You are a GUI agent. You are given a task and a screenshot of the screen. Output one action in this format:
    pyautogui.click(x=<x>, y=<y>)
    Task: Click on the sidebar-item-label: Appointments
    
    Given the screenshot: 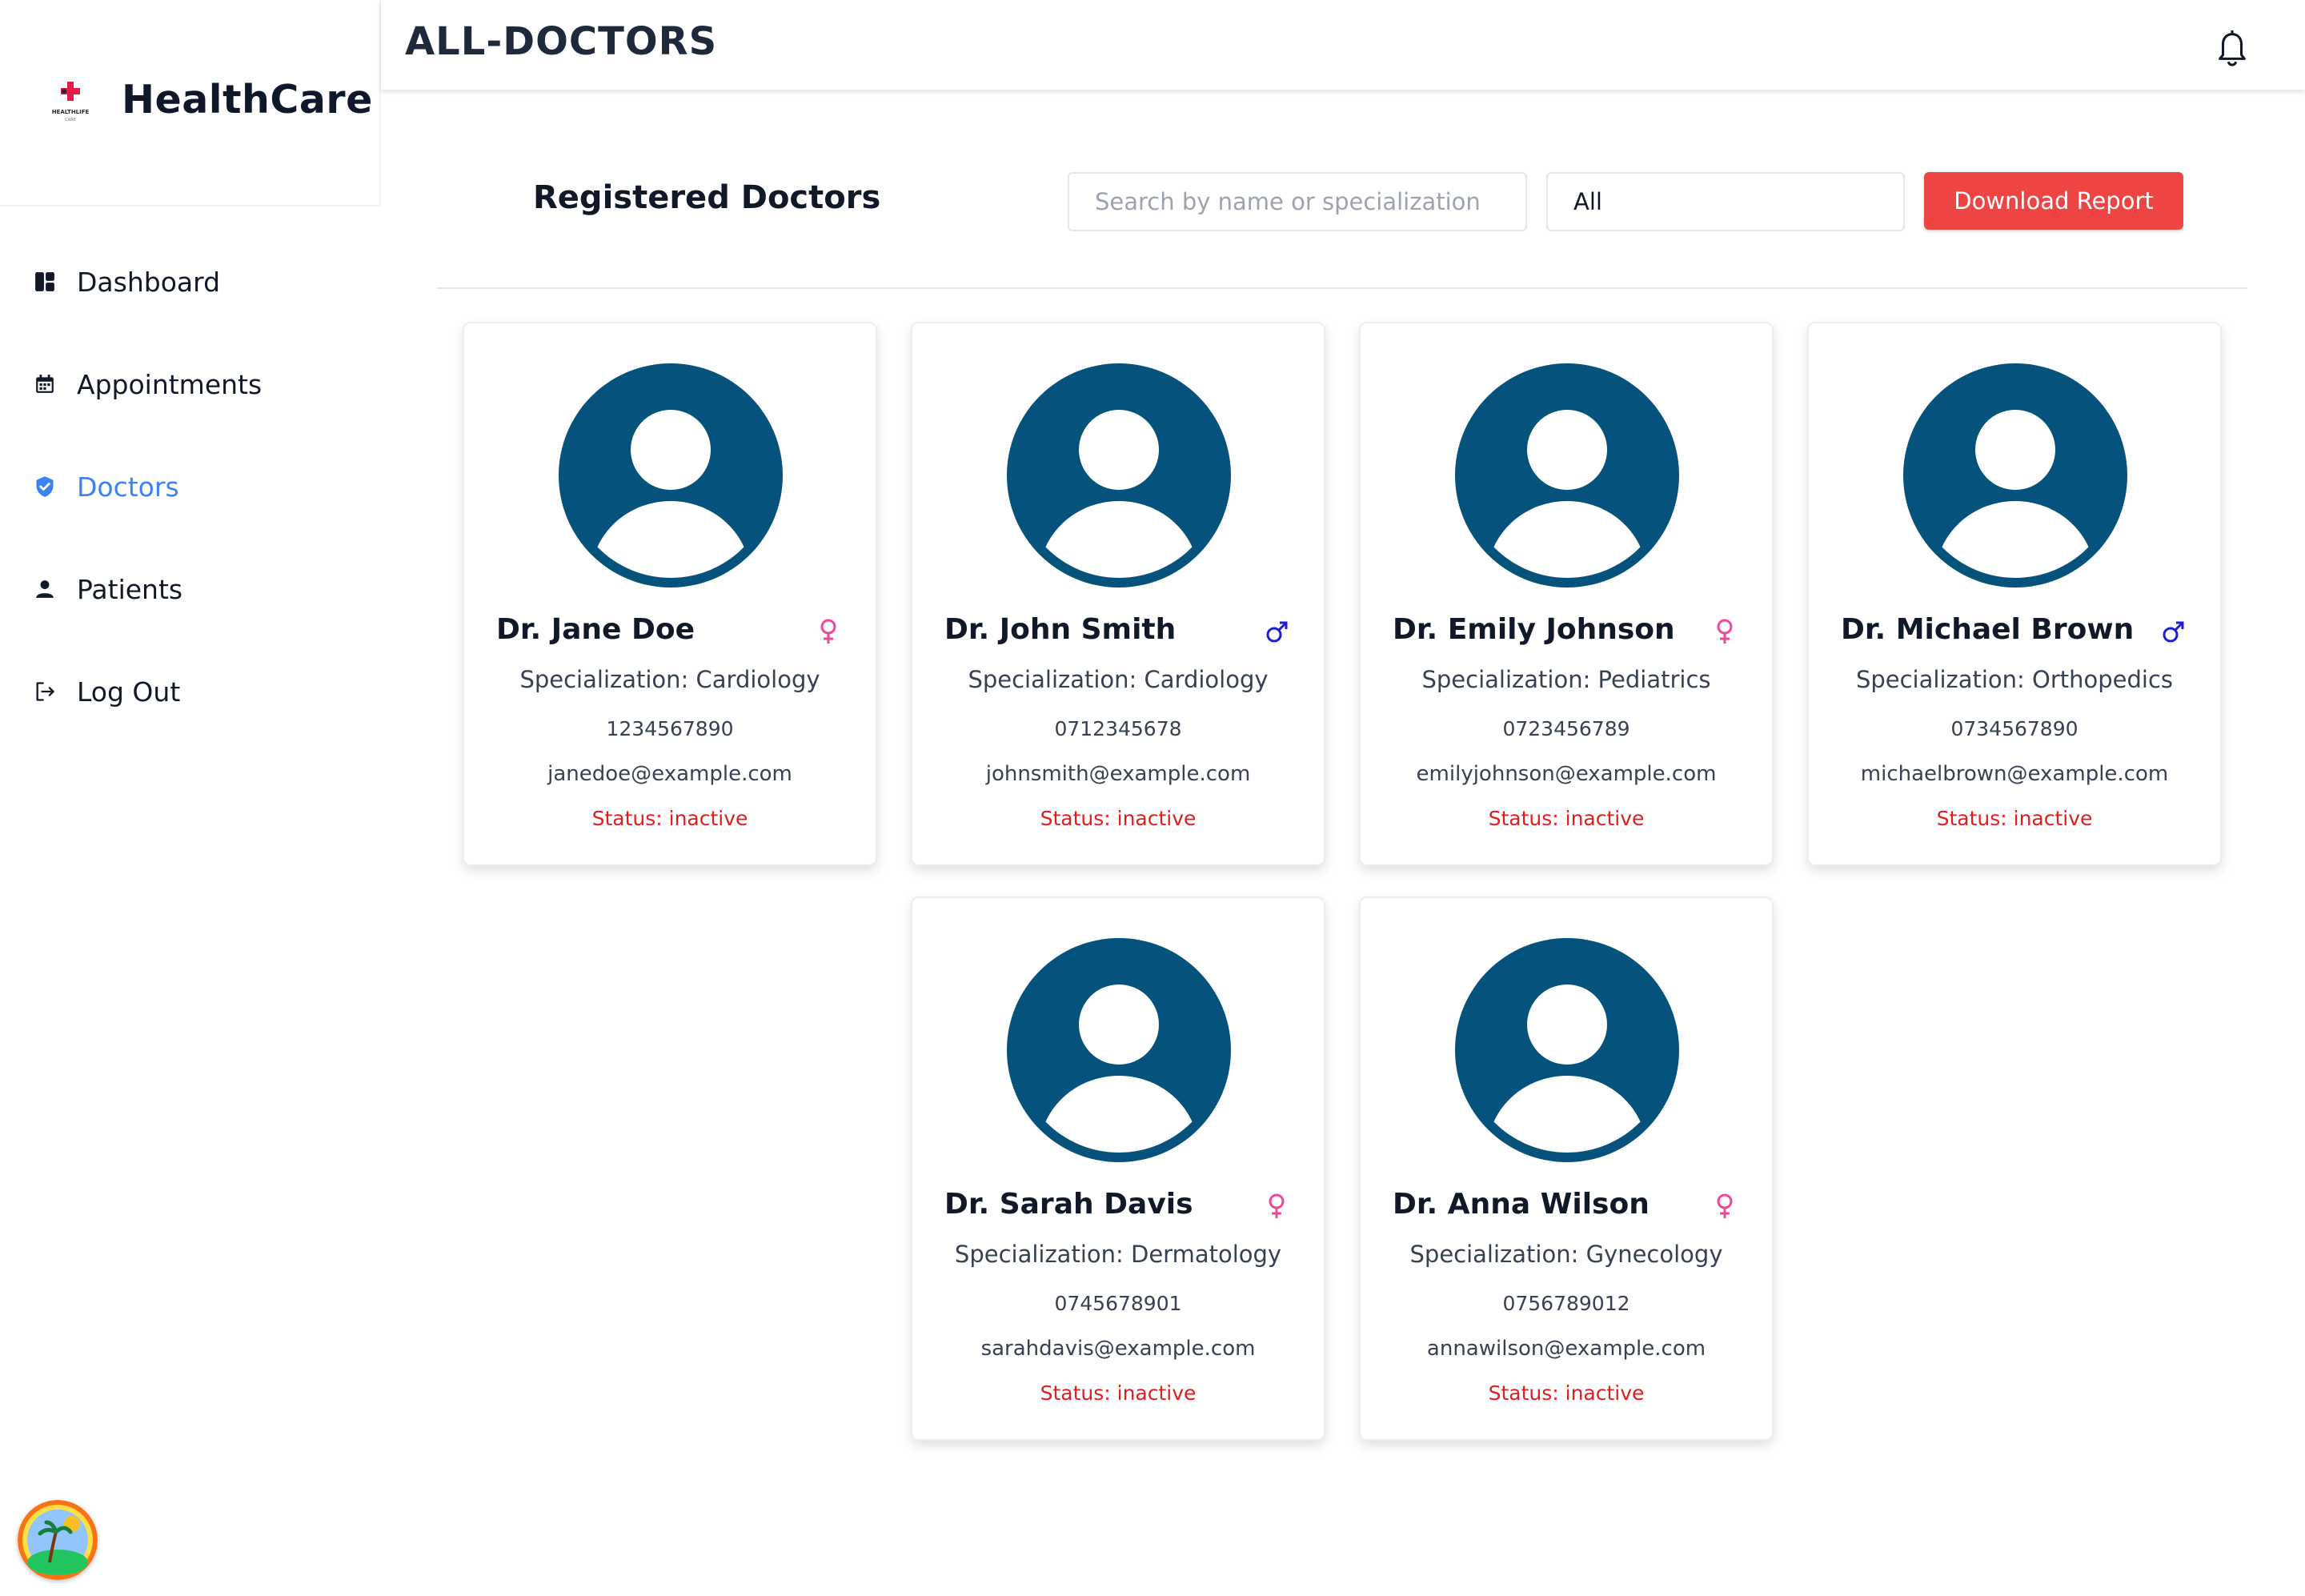 What is the action you would take?
    pyautogui.click(x=170, y=384)
    